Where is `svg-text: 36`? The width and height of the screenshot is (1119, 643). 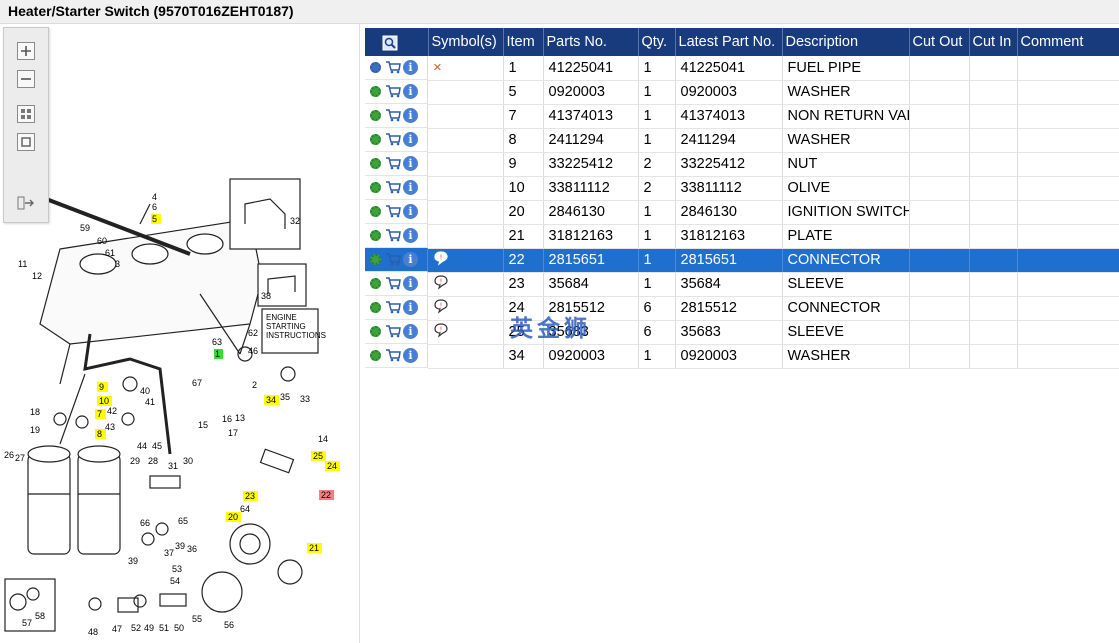
svg-text: 36 is located at coordinates (192, 549).